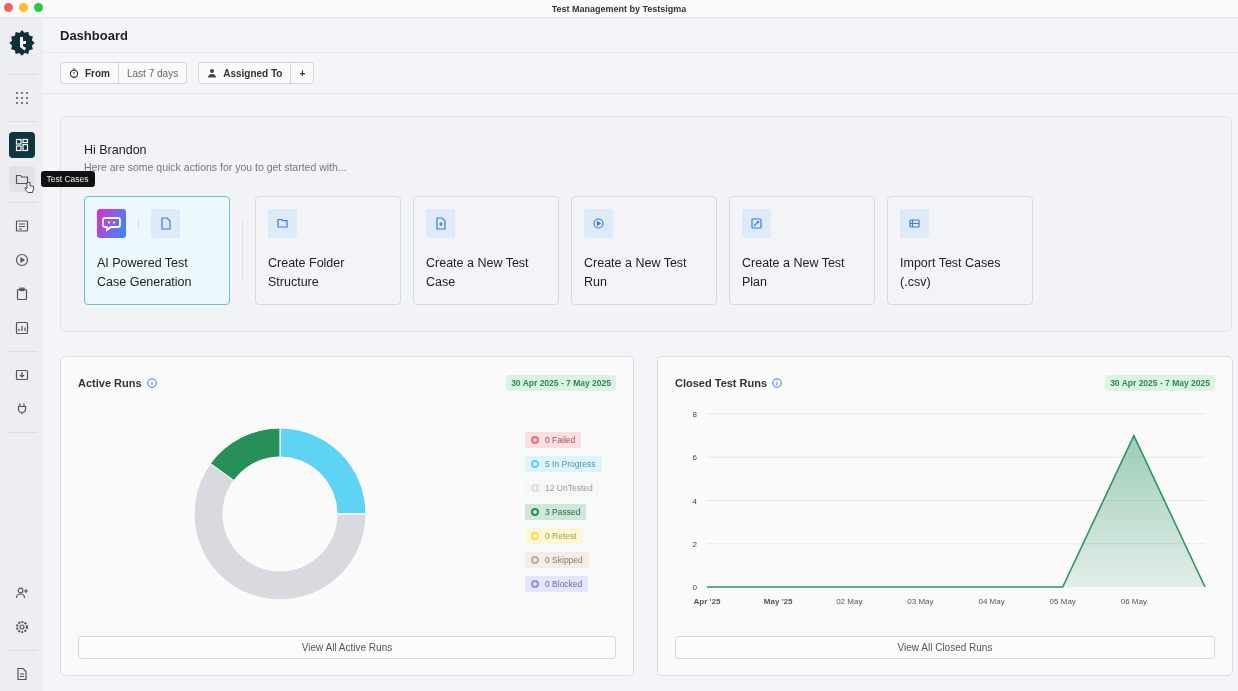  What do you see at coordinates (116, 150) in the screenshot?
I see `greeting: Hi Brandon` at bounding box center [116, 150].